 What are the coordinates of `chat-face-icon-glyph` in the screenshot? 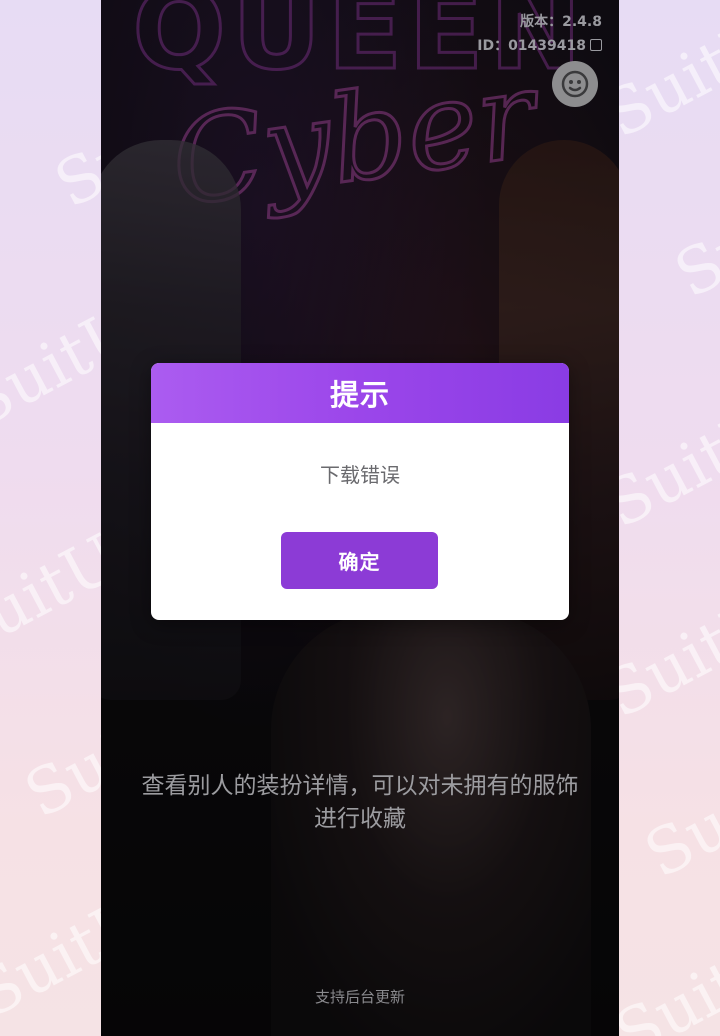 It's located at (575, 84).